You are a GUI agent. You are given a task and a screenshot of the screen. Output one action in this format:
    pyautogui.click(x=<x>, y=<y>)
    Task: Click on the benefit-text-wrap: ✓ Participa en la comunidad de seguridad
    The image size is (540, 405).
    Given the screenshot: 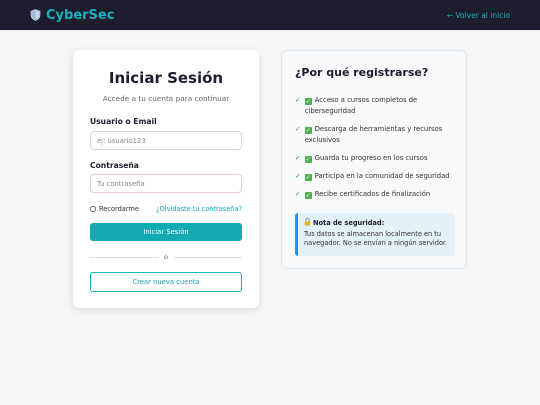 What is the action you would take?
    pyautogui.click(x=377, y=176)
    